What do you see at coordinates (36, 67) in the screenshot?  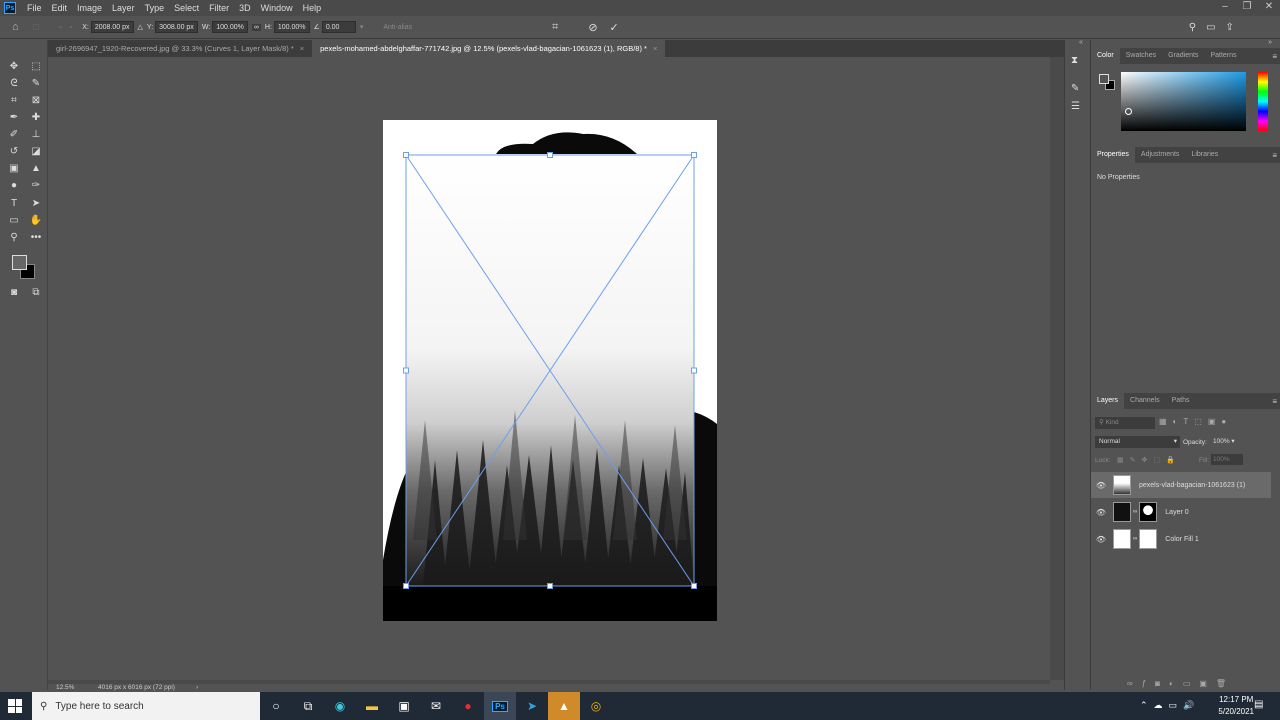 I see `marquee-tool-icon: ⬚` at bounding box center [36, 67].